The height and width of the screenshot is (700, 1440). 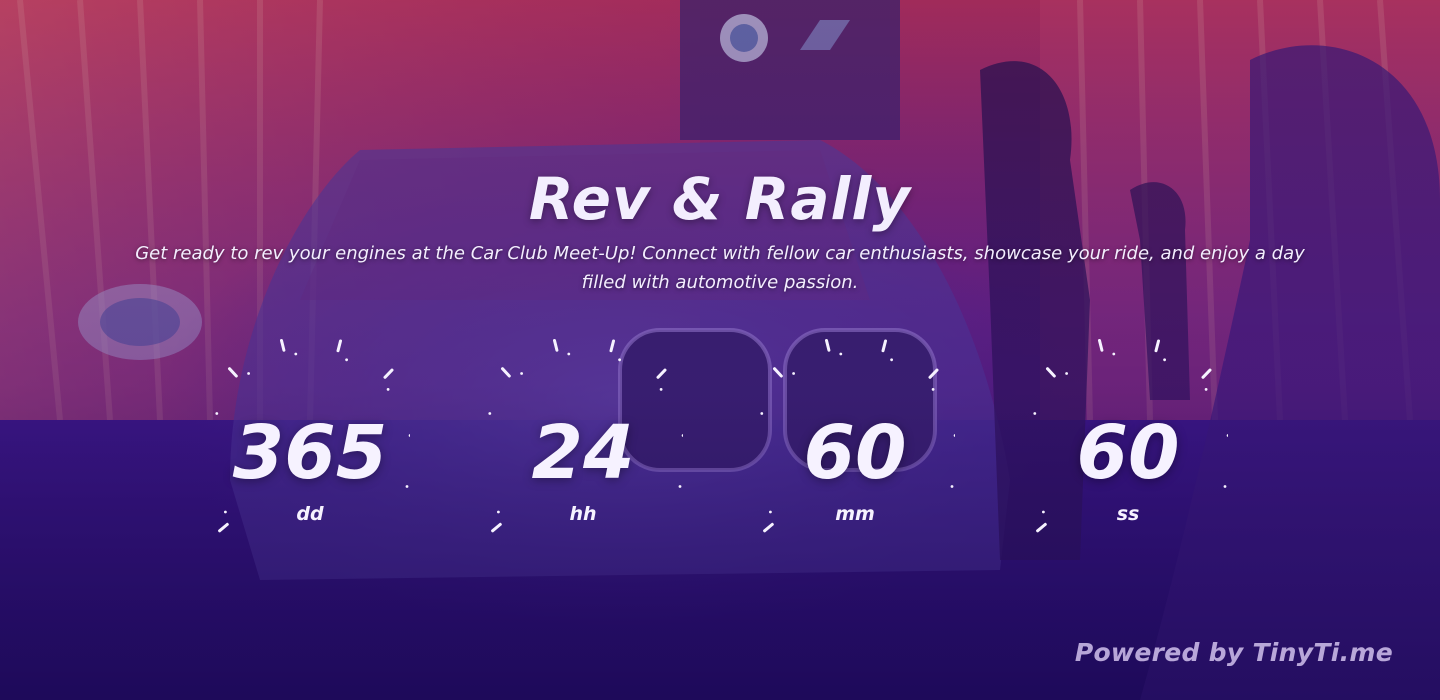 I want to click on countdown-seconds: 60 ss, so click(x=1128, y=430).